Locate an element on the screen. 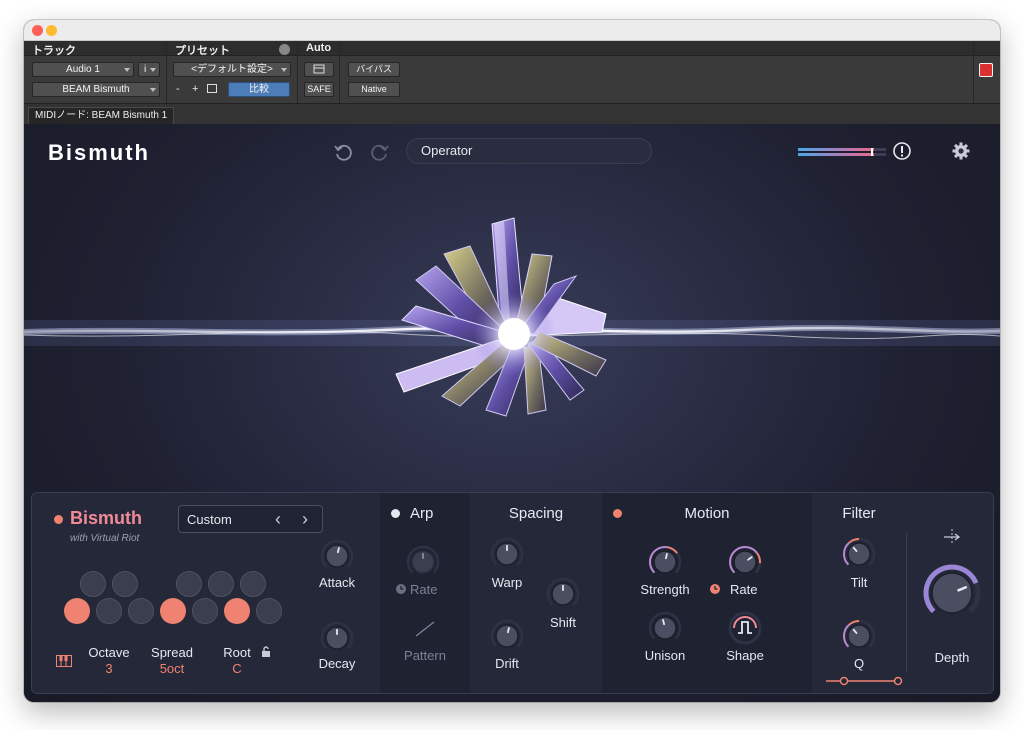 This screenshot has height=730, width=1024. preset-header: プリセット is located at coordinates (232, 49).